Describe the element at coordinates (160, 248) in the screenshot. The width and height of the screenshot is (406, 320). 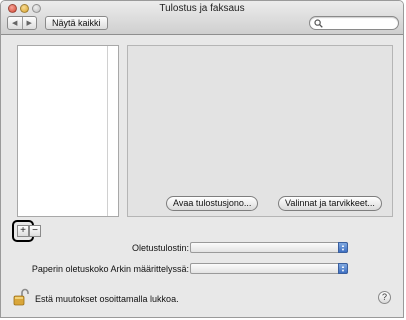
I see `default-printer-label: Oletustulostin:` at that location.